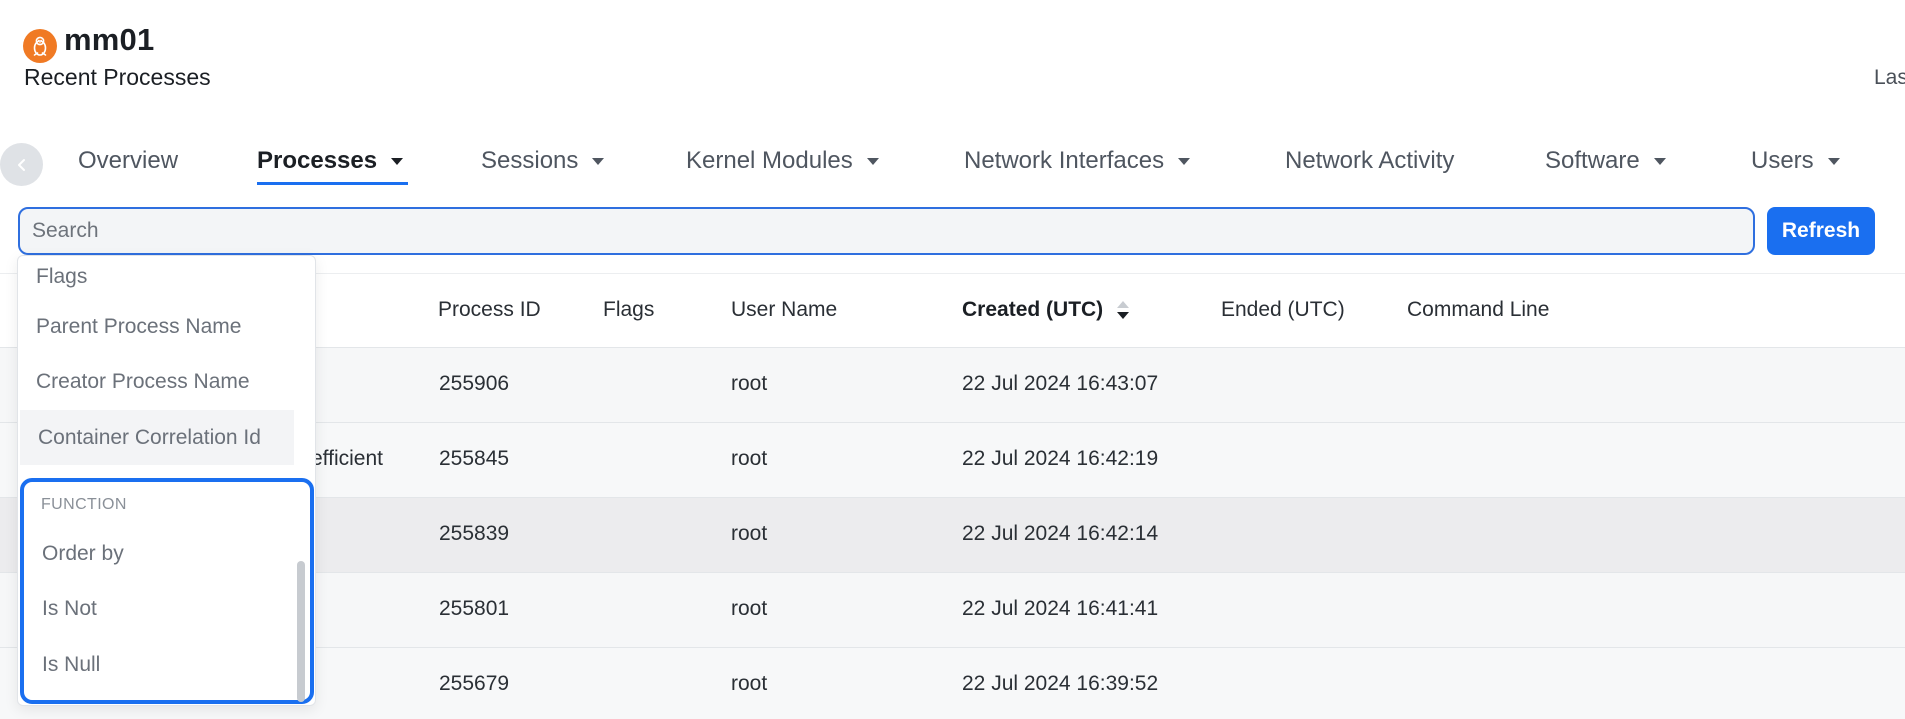 The height and width of the screenshot is (719, 1905). I want to click on cell-process-id: 255839, so click(474, 533).